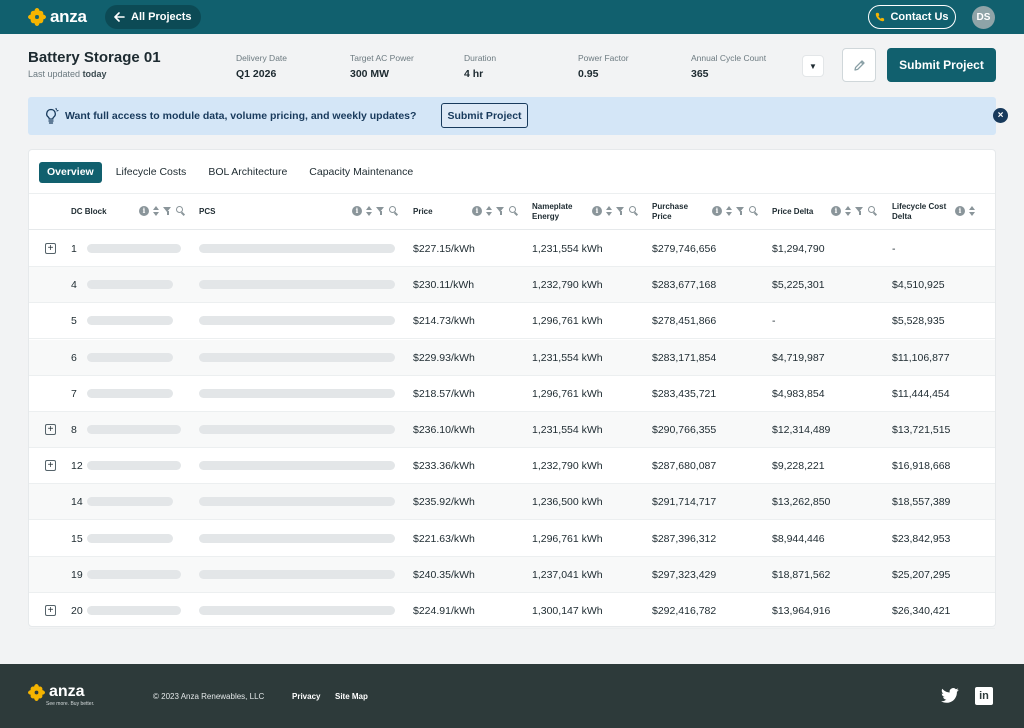 The width and height of the screenshot is (1024, 728). What do you see at coordinates (70, 172) in the screenshot?
I see `tab-overview: Overview` at bounding box center [70, 172].